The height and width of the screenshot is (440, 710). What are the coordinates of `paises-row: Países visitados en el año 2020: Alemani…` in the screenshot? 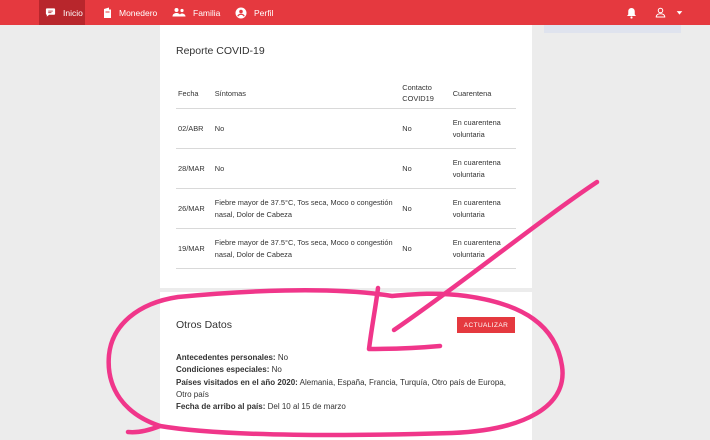 It's located at (346, 389).